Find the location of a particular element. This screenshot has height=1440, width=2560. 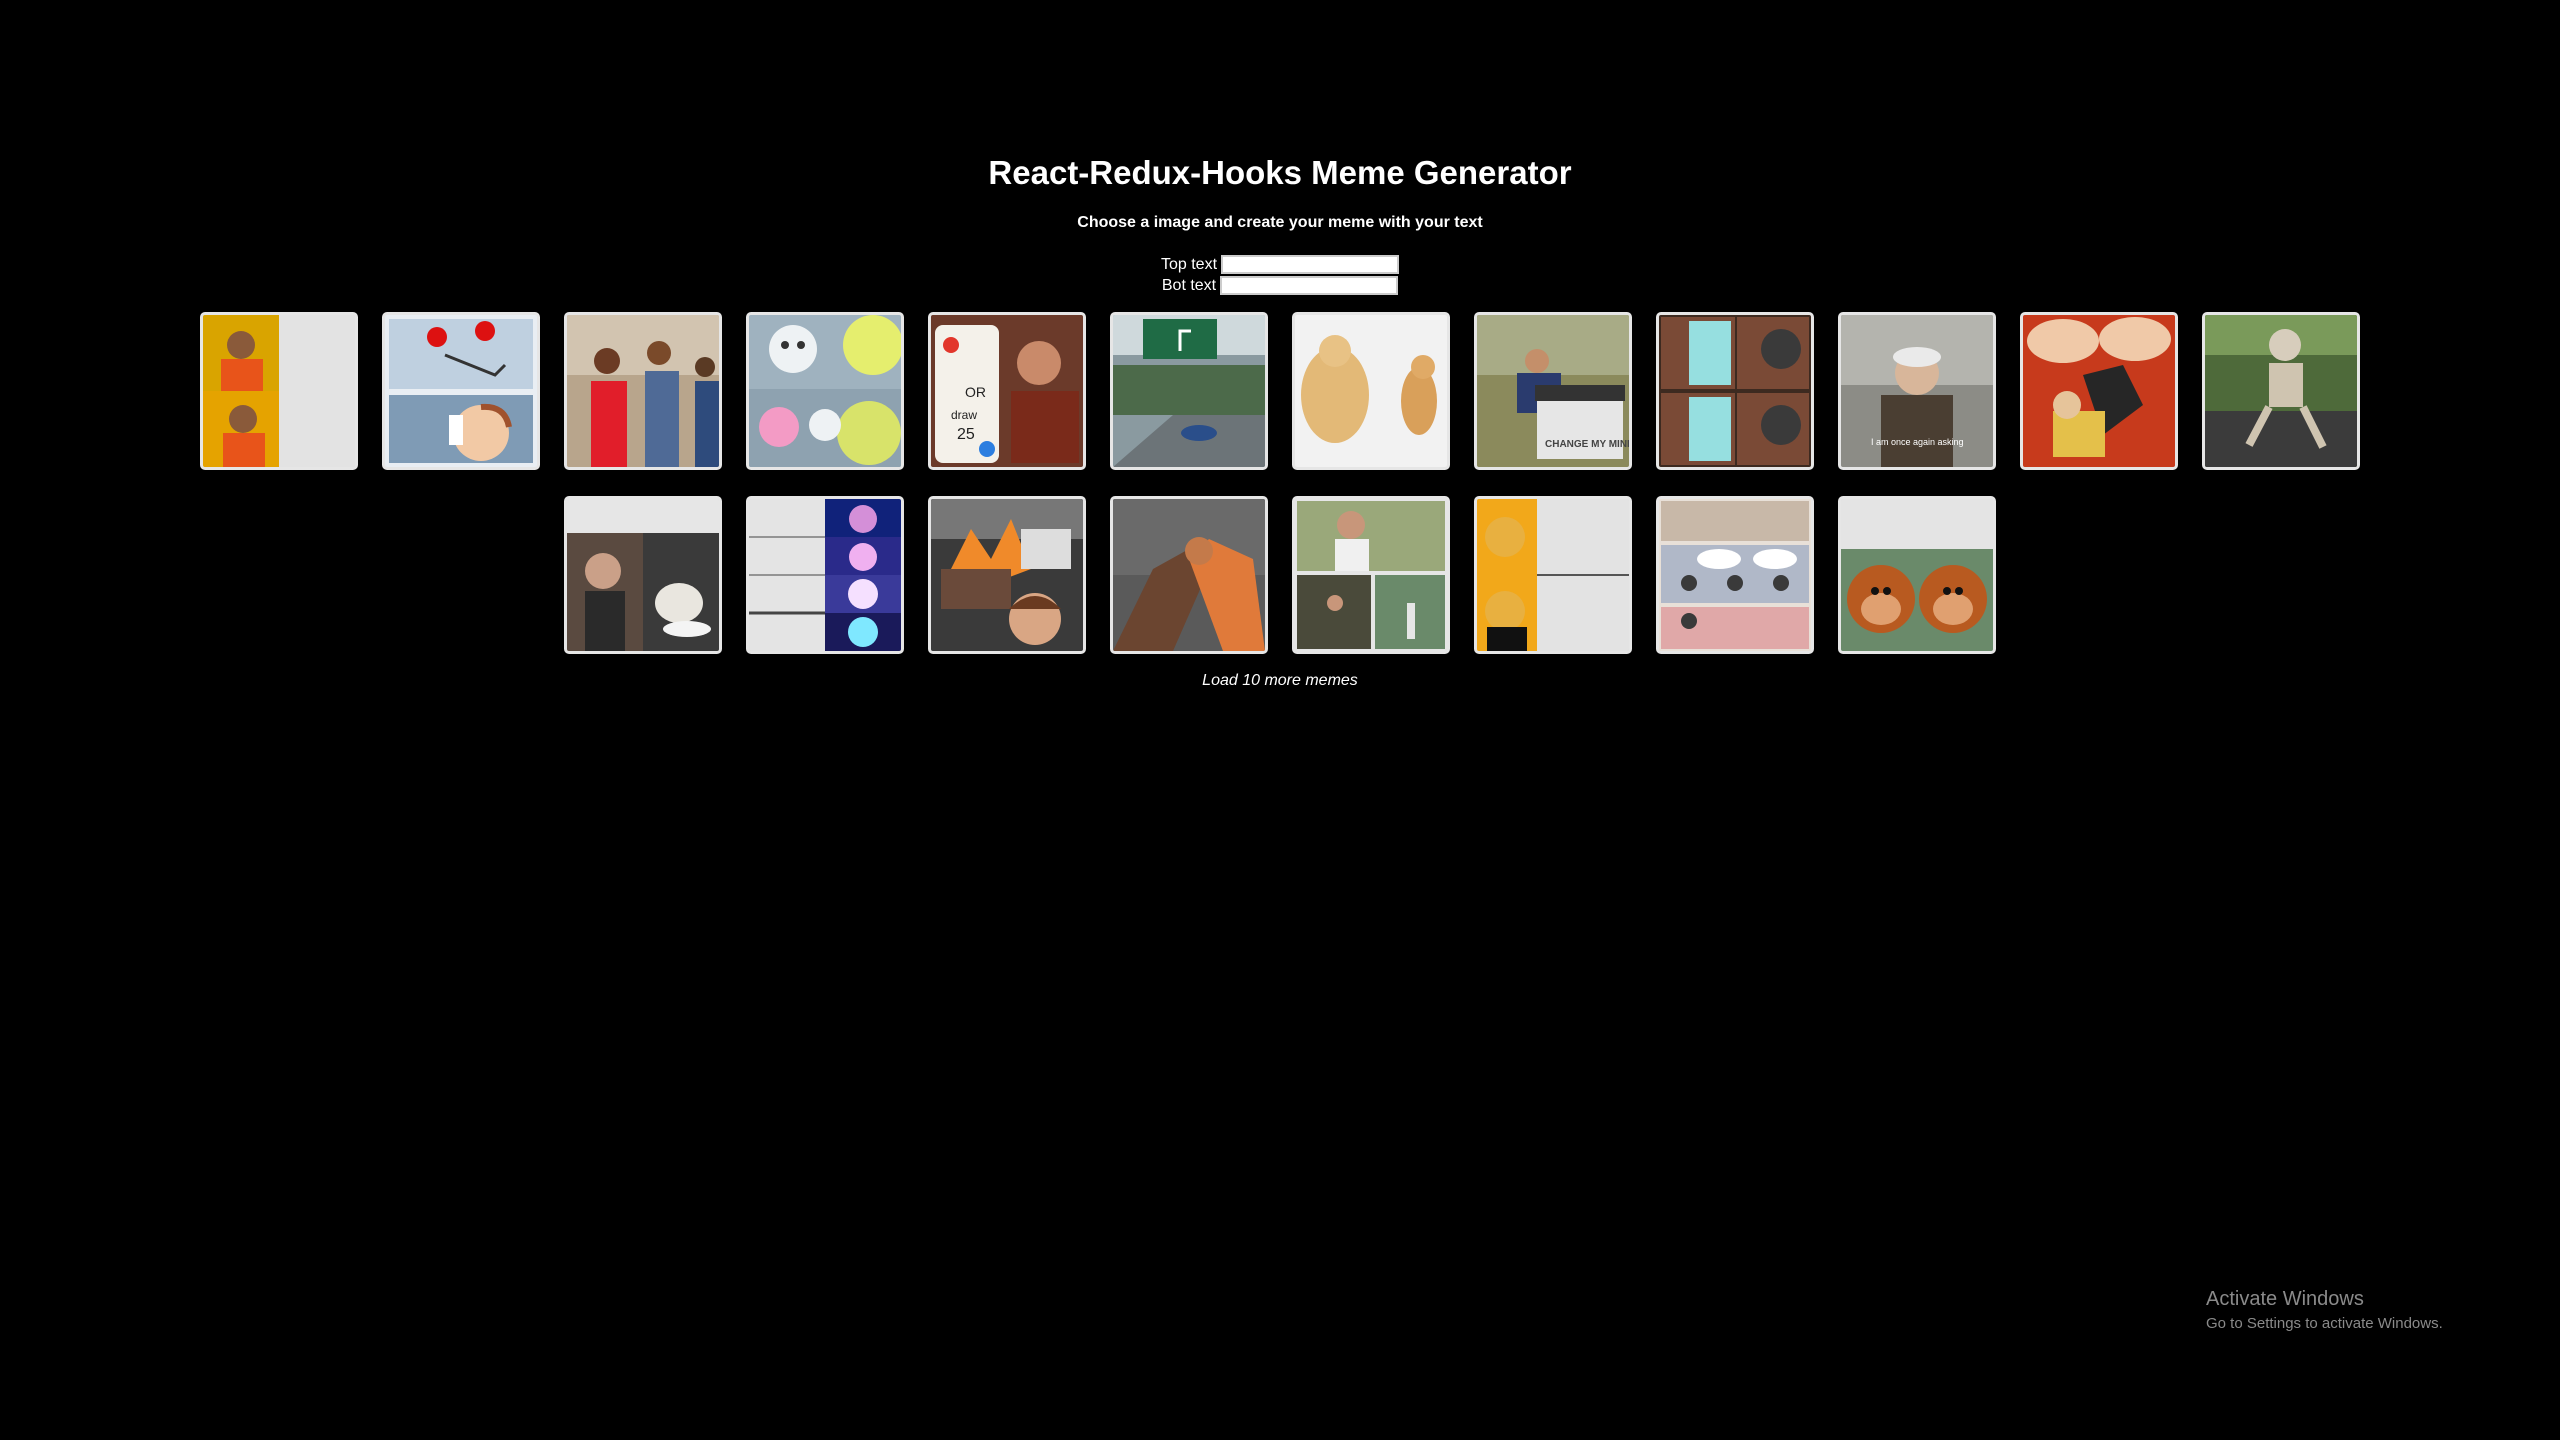

bot-text-label: Bot text is located at coordinates (1189, 285).